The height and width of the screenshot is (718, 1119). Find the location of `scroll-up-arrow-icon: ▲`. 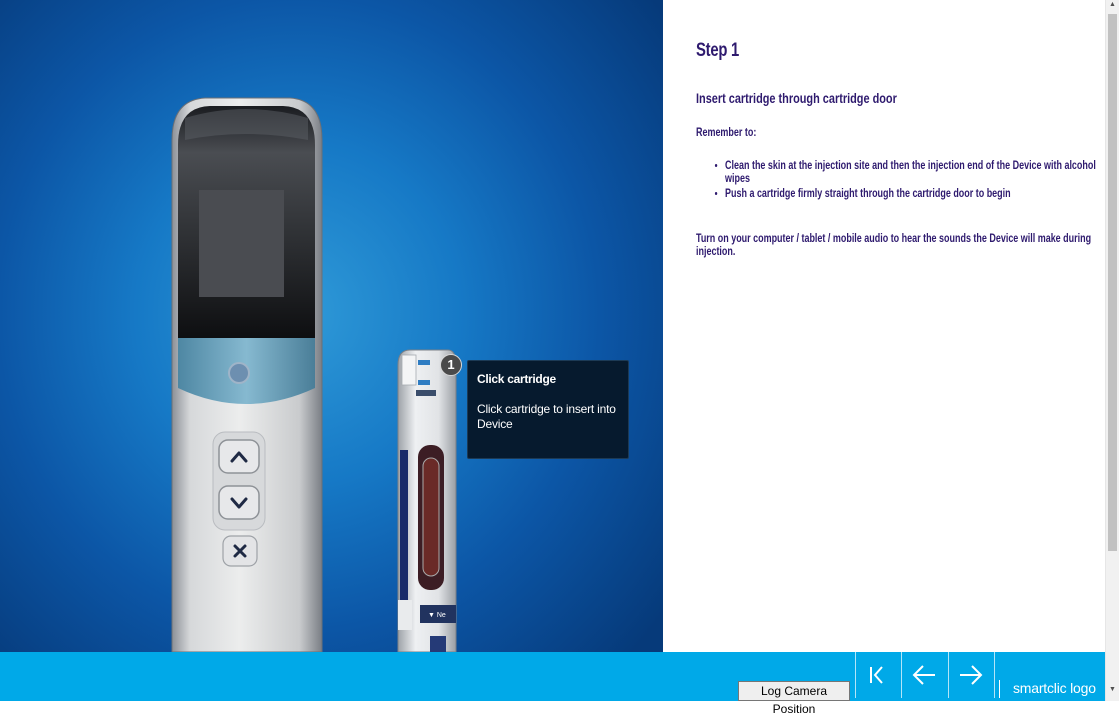

scroll-up-arrow-icon: ▲ is located at coordinates (1112, 4).